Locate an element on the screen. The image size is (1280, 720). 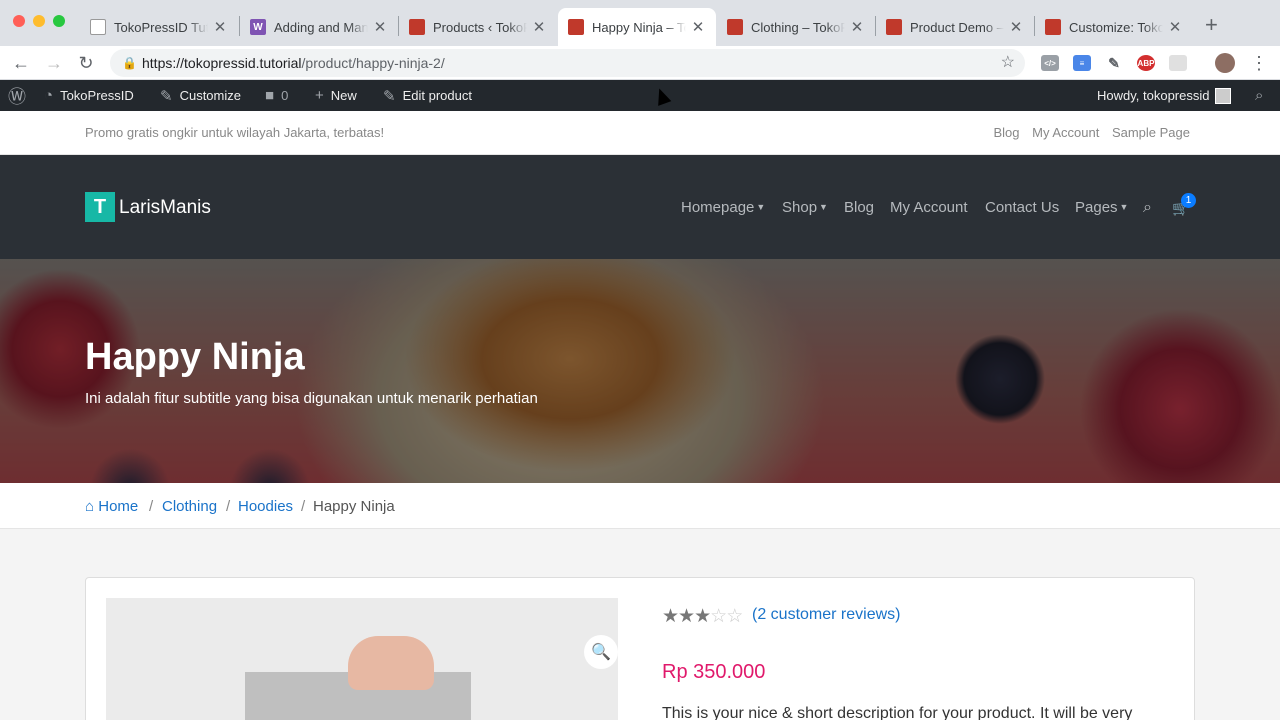
forward-icon: → is located at coordinates (54, 63).